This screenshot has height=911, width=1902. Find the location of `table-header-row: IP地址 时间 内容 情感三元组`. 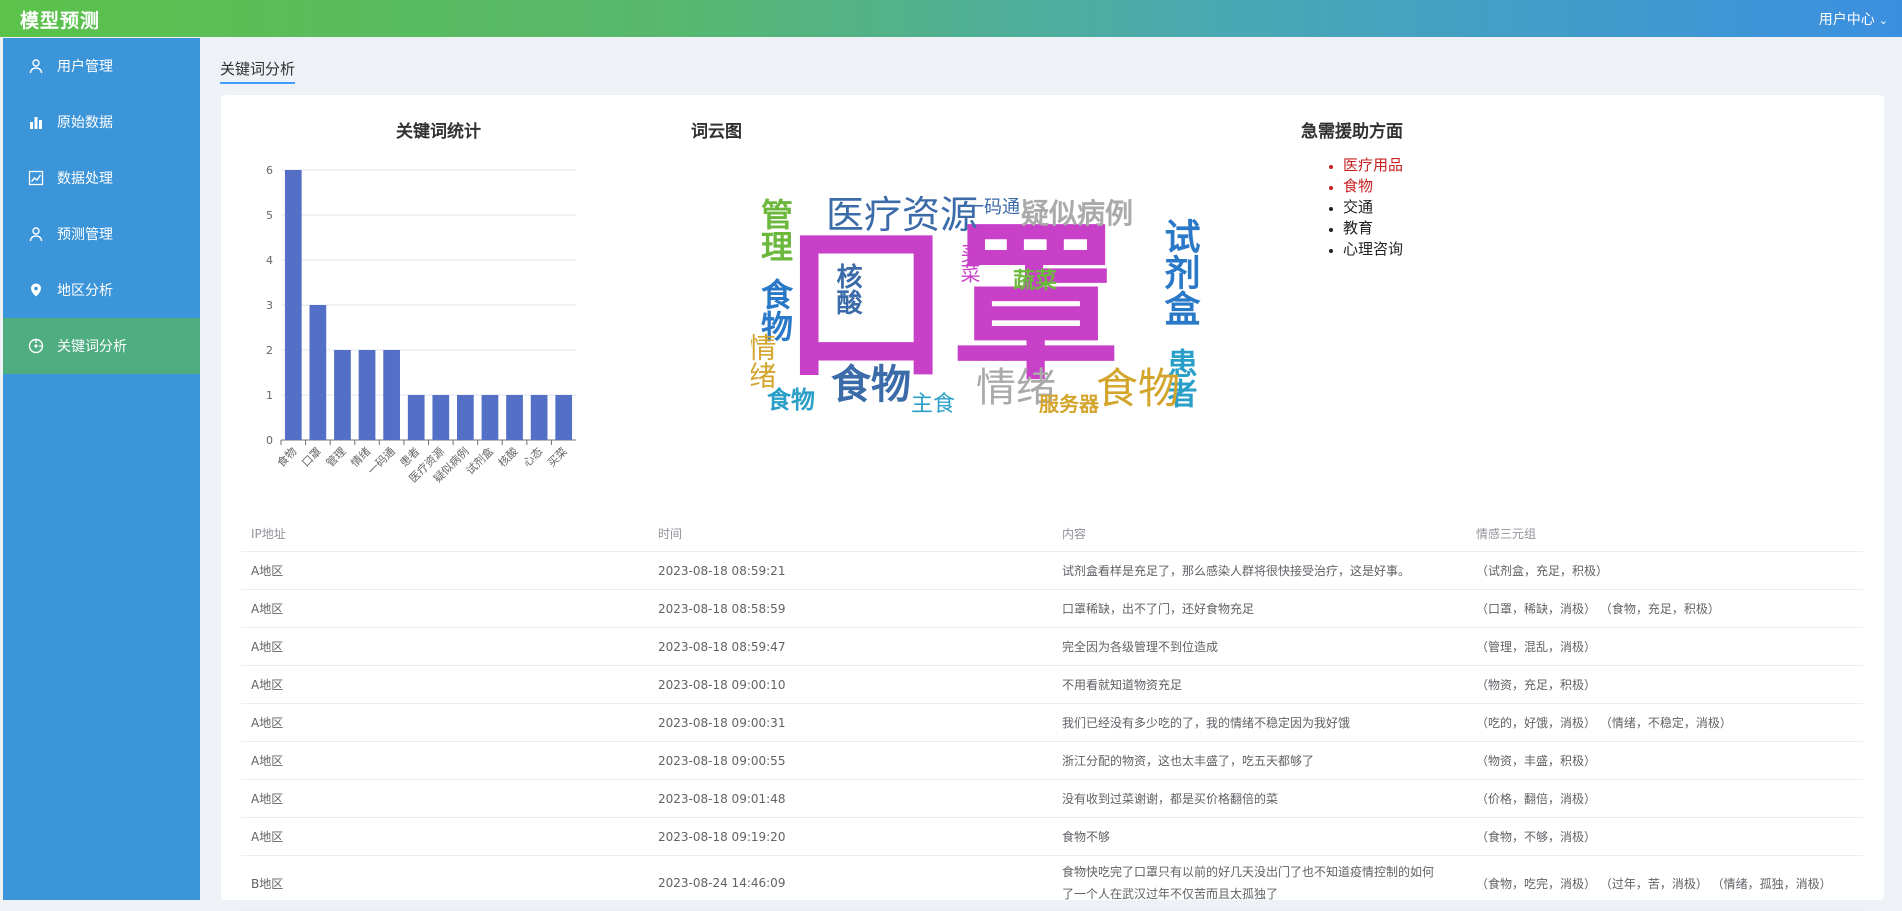

table-header-row: IP地址 时间 内容 情感三元组 is located at coordinates (1052, 533).